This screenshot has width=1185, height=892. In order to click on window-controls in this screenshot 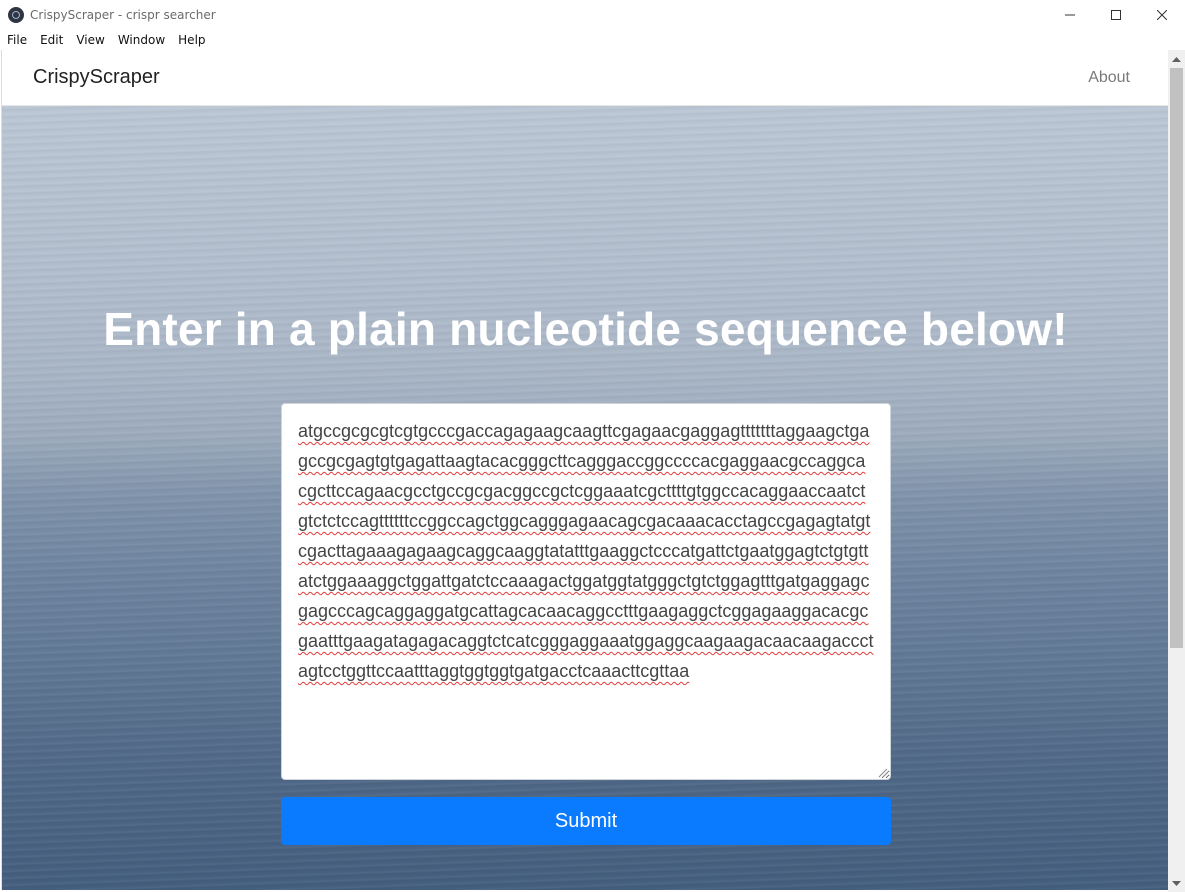, I will do `click(1116, 15)`.